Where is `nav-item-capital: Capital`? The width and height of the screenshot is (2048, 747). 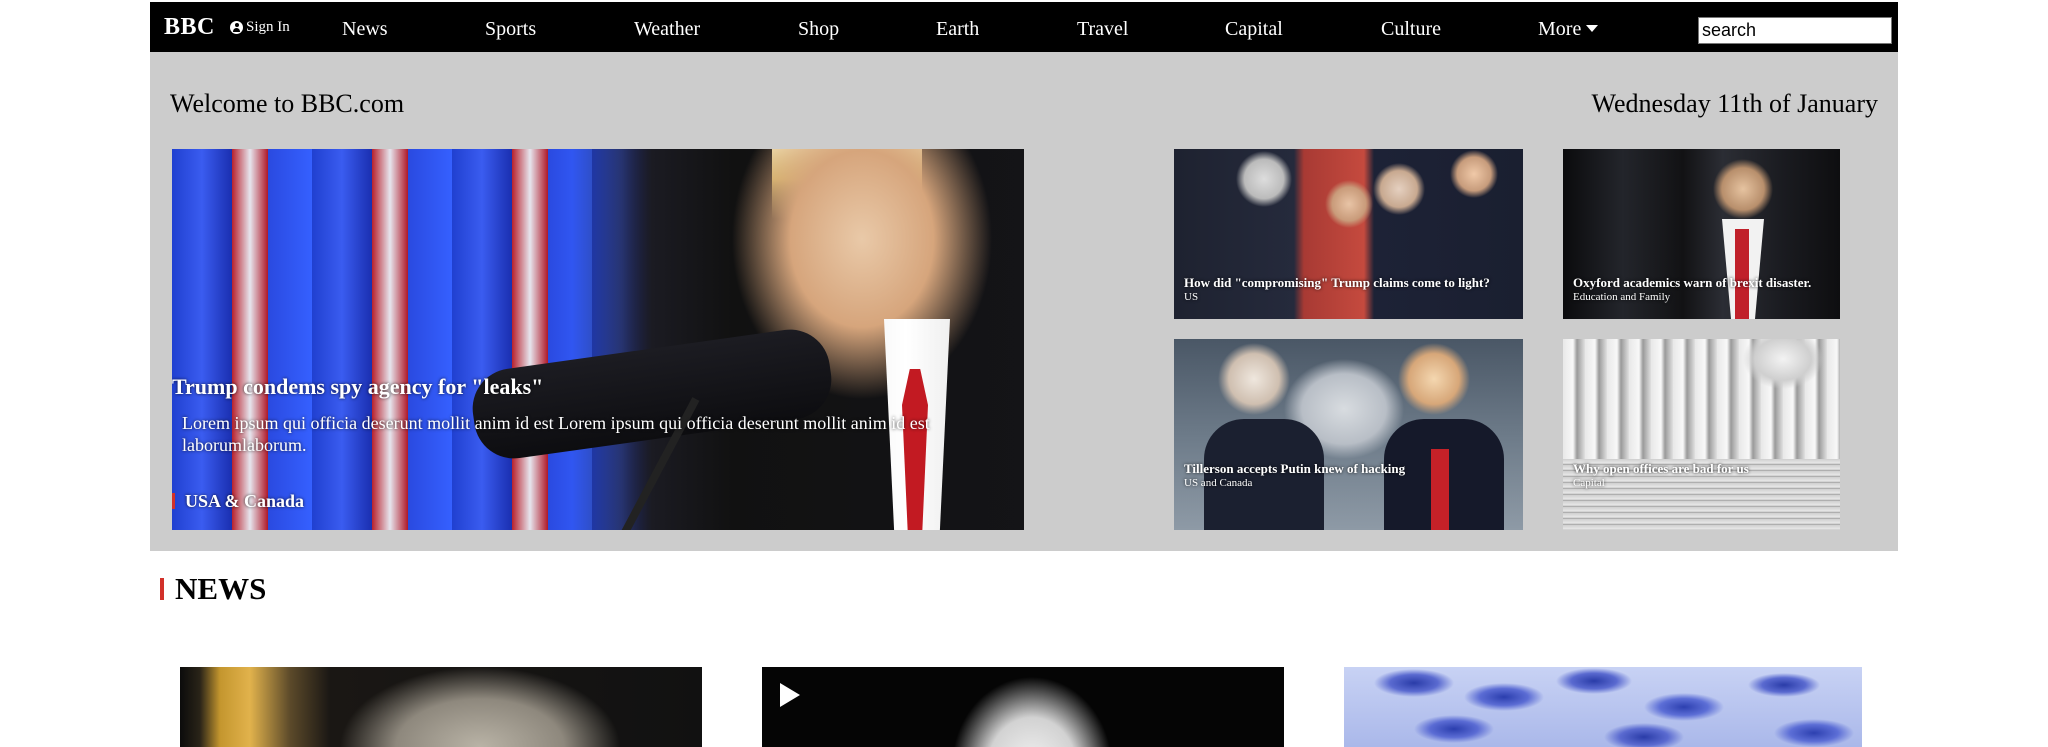 nav-item-capital: Capital is located at coordinates (1254, 29).